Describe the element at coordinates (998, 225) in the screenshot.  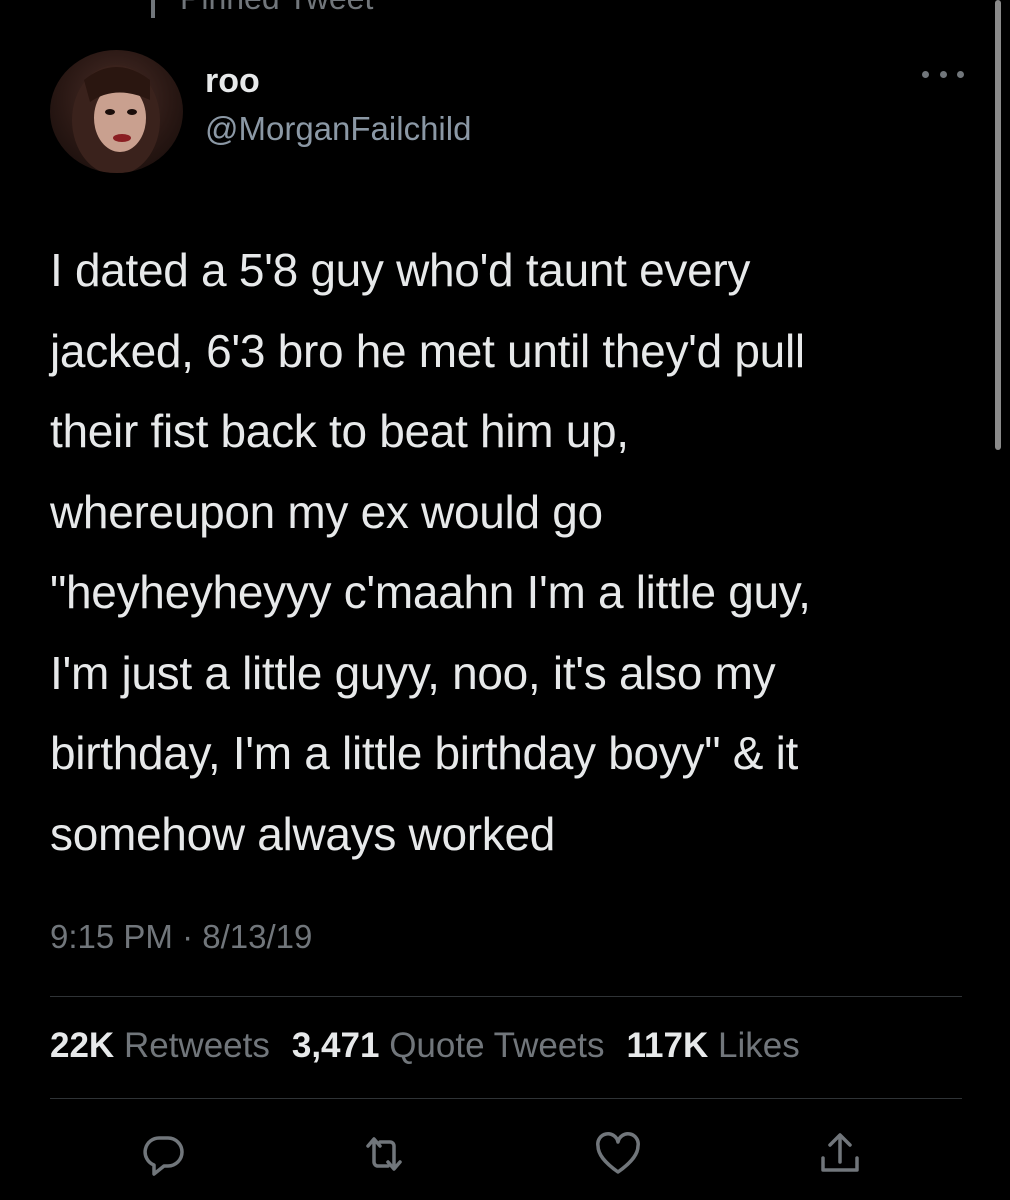
I see `scrollbar` at that location.